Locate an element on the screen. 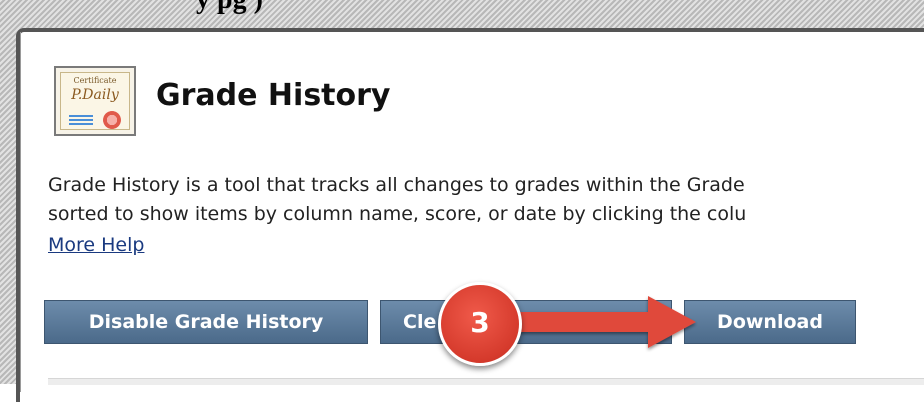 This screenshot has width=924, height=402. certificate-paper: Certificate P.Daily is located at coordinates (95, 101).